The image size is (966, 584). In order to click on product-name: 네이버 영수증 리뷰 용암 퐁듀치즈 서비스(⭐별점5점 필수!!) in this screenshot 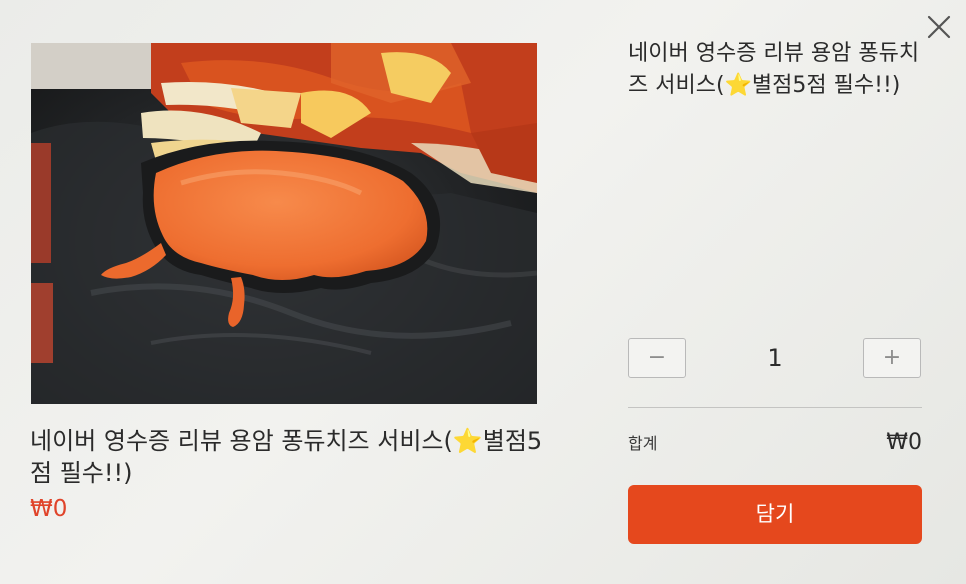, I will do `click(286, 457)`.